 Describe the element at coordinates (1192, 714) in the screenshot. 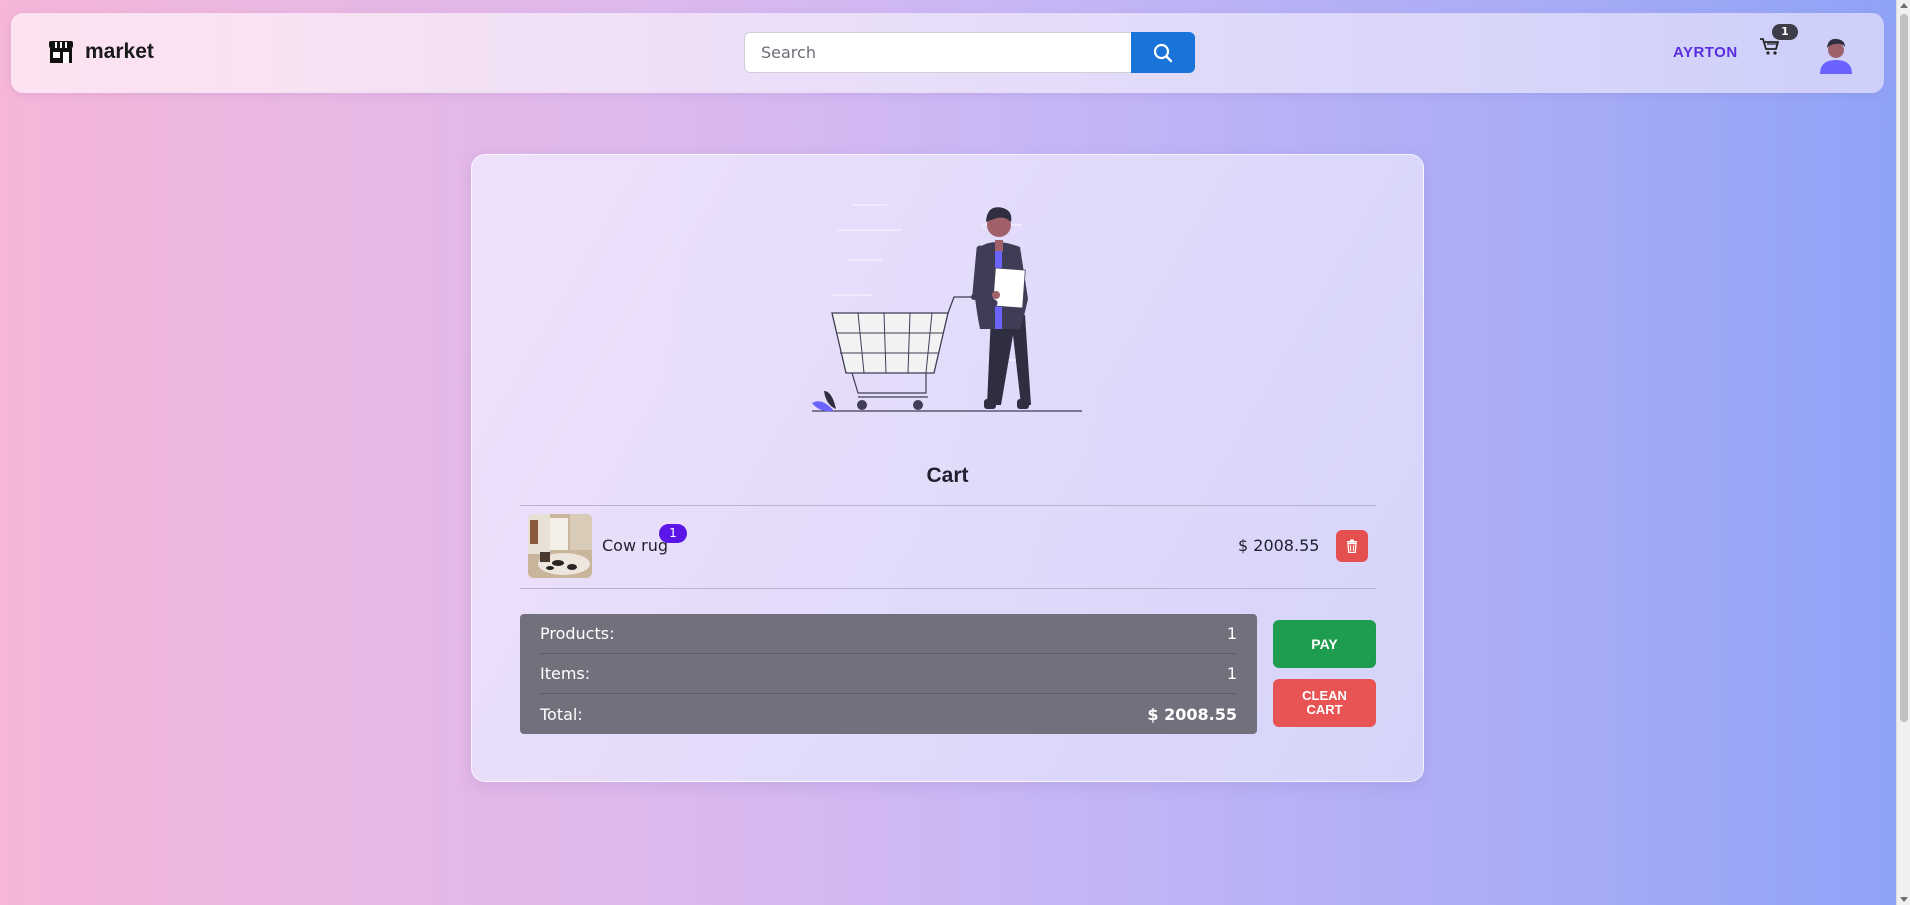

I see `total-value: $ 2008.55` at that location.